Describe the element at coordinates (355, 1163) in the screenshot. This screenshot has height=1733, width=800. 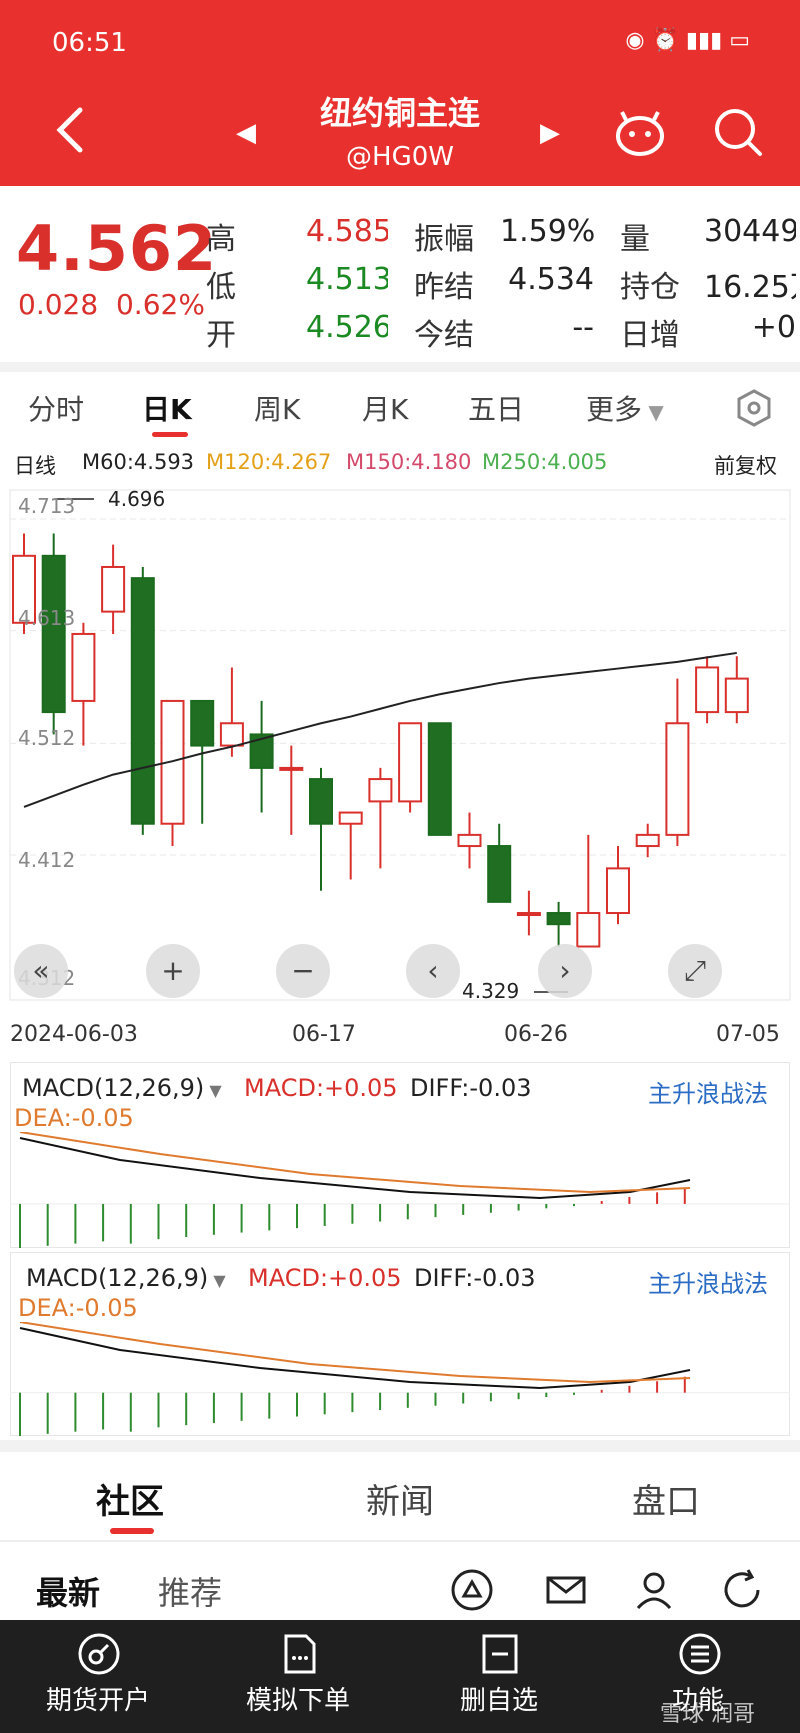
I see `dea-line` at that location.